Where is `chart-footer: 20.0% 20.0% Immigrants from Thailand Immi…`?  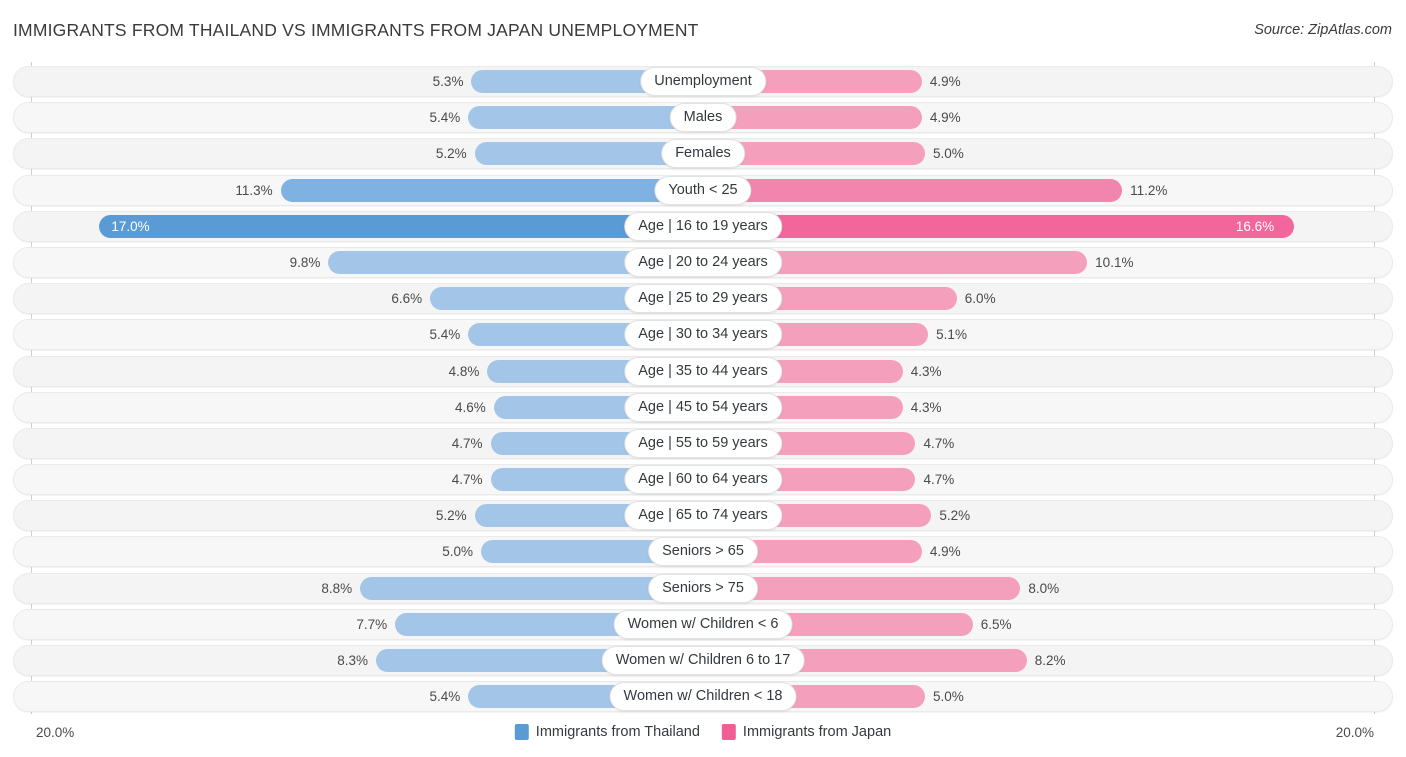
chart-footer: 20.0% 20.0% Immigrants from Thailand Immi… is located at coordinates (703, 736).